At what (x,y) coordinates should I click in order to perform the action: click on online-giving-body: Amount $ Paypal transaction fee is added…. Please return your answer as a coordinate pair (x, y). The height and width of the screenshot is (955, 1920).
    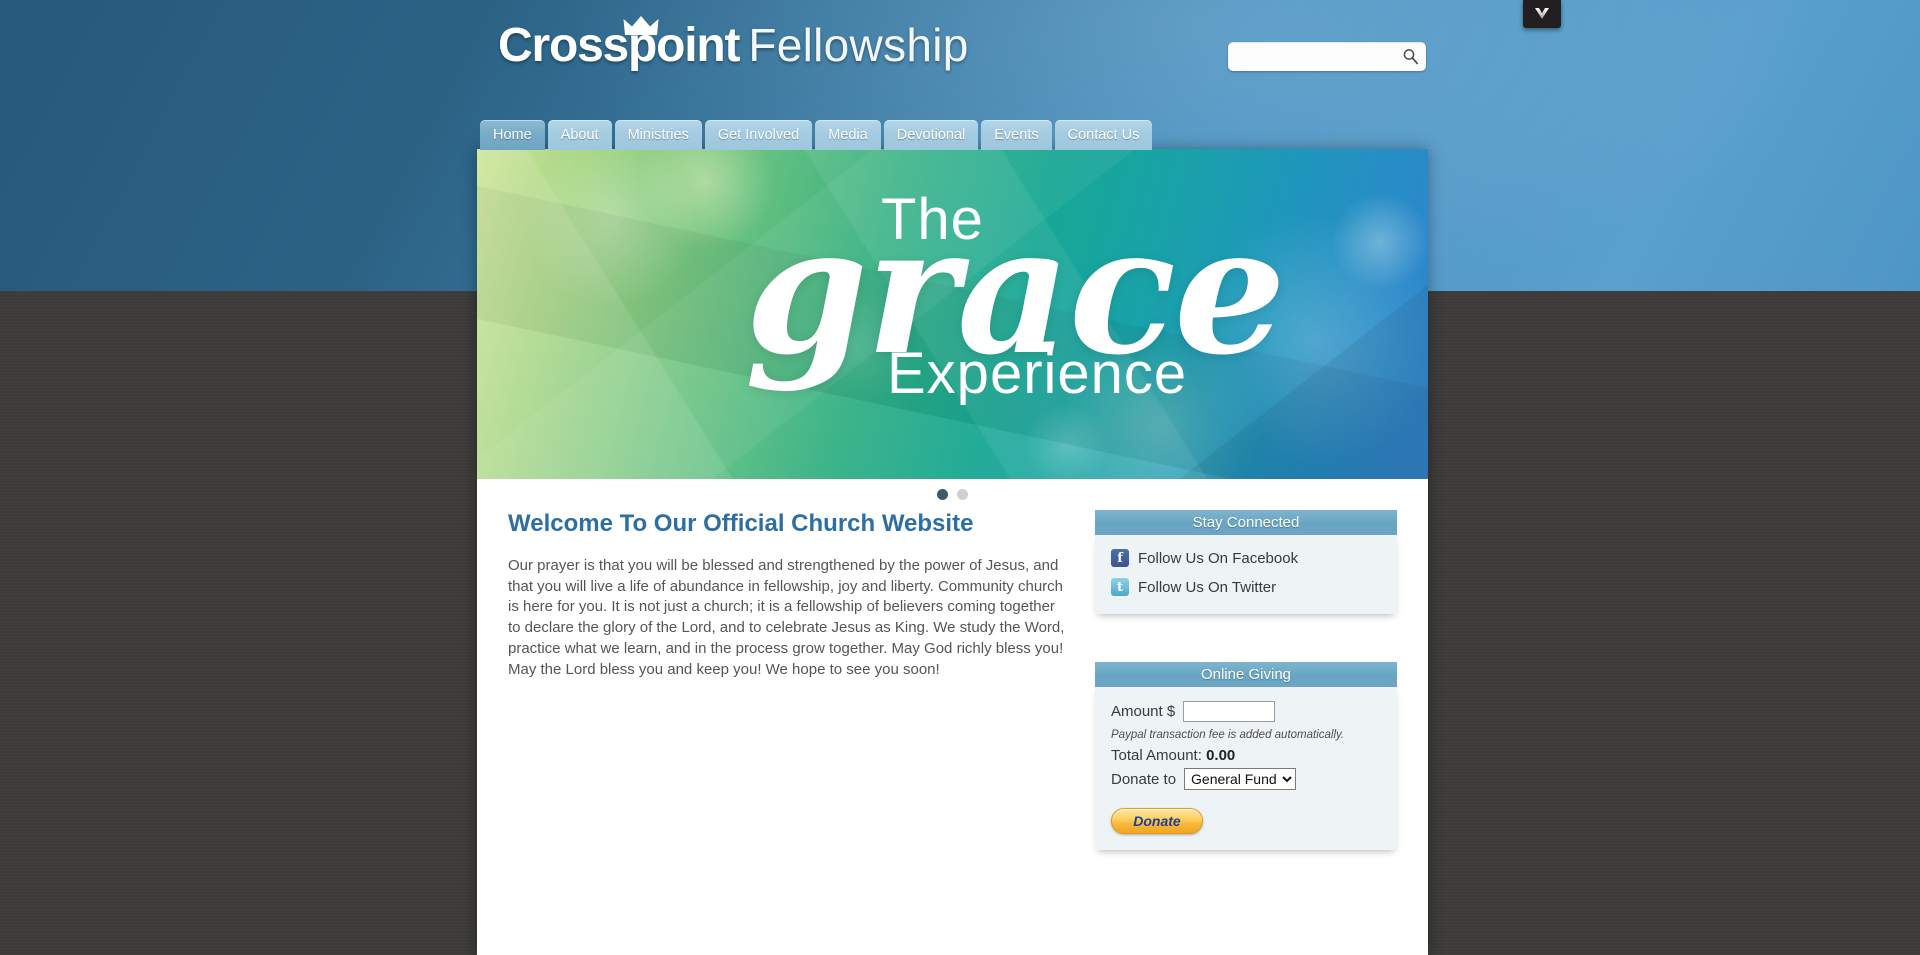
    Looking at the image, I should click on (1246, 768).